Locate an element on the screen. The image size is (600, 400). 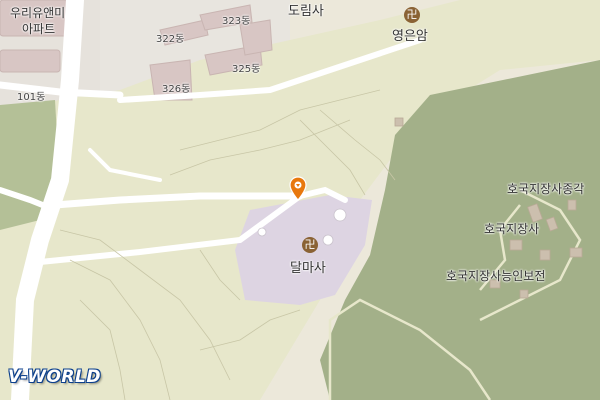
building-326-label: 326동 is located at coordinates (176, 89).